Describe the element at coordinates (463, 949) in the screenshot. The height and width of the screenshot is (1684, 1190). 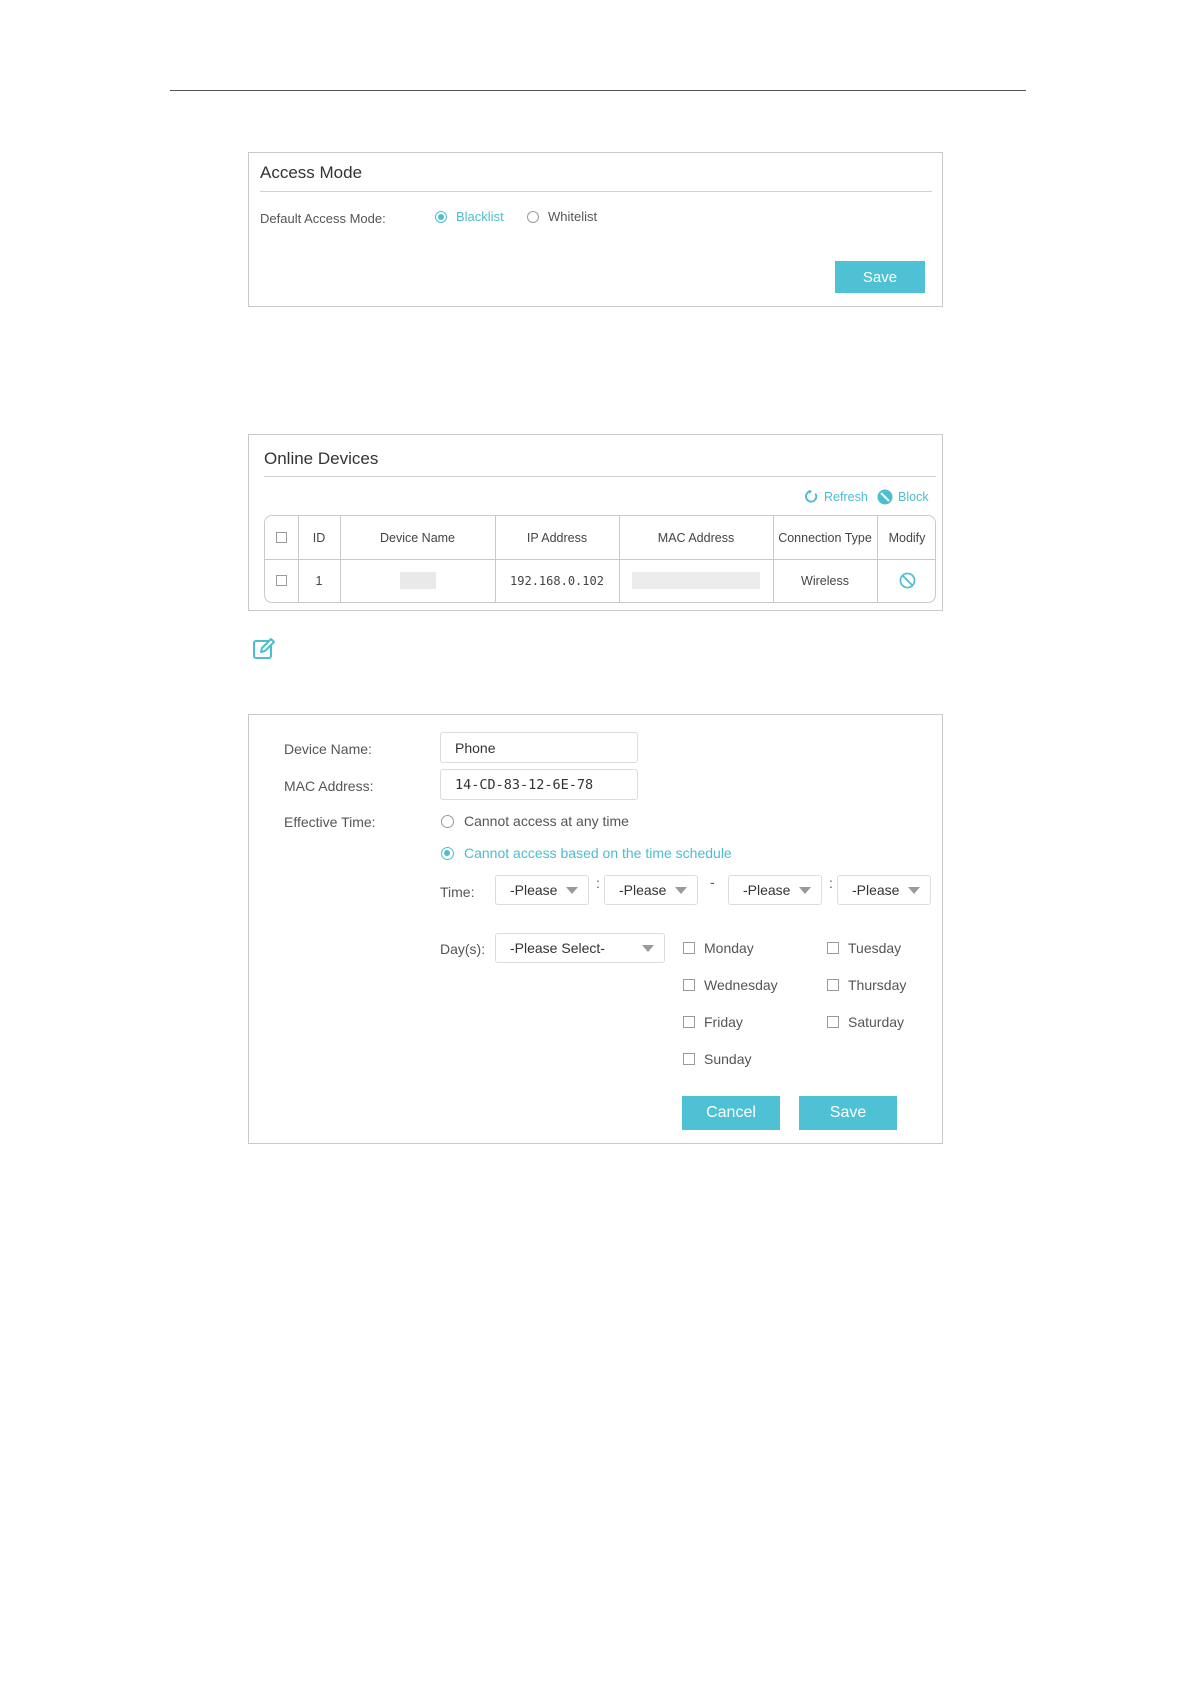
I see `days-label: Day(s):` at that location.